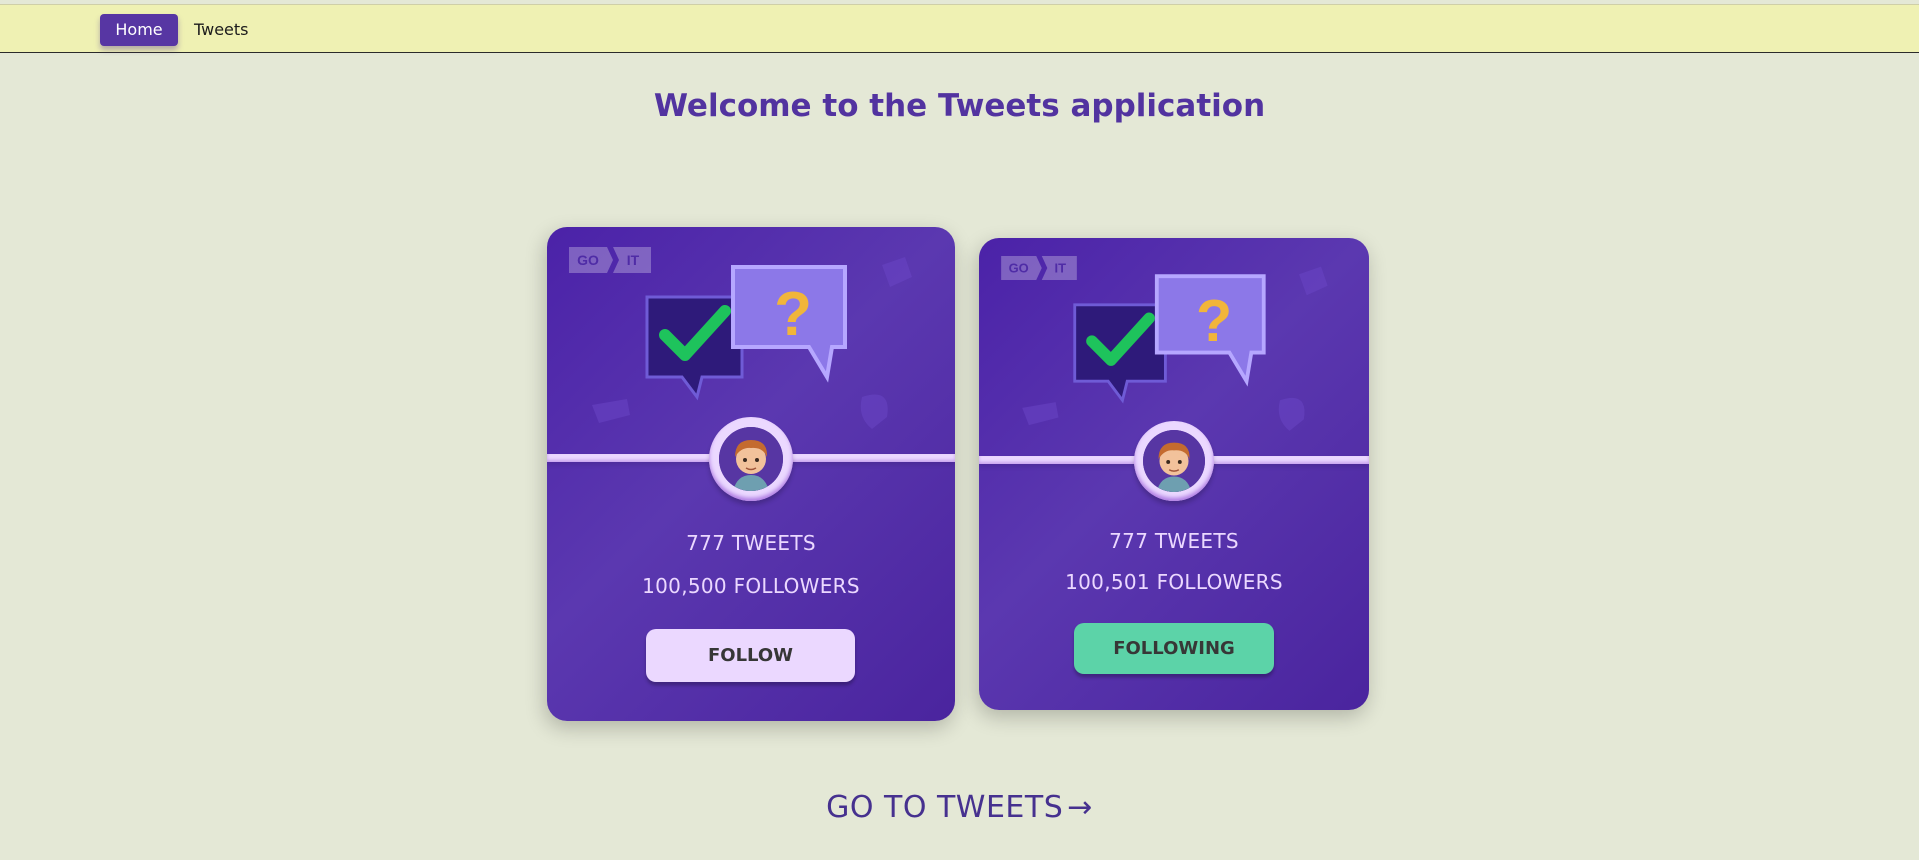 This screenshot has width=1919, height=860. Describe the element at coordinates (751, 586) in the screenshot. I see `followers-count: 100,500 FOLLOWERS` at that location.